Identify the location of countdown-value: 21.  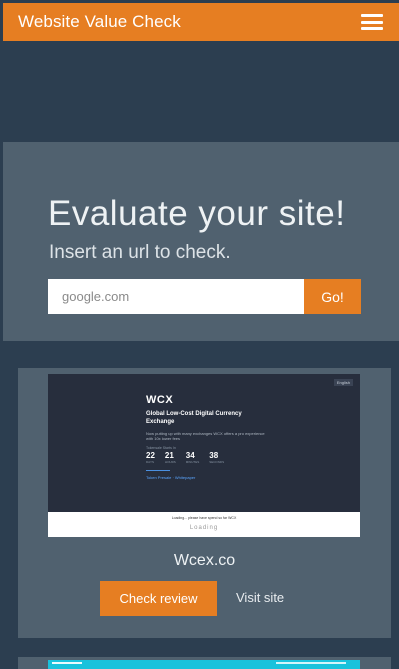
(169, 455).